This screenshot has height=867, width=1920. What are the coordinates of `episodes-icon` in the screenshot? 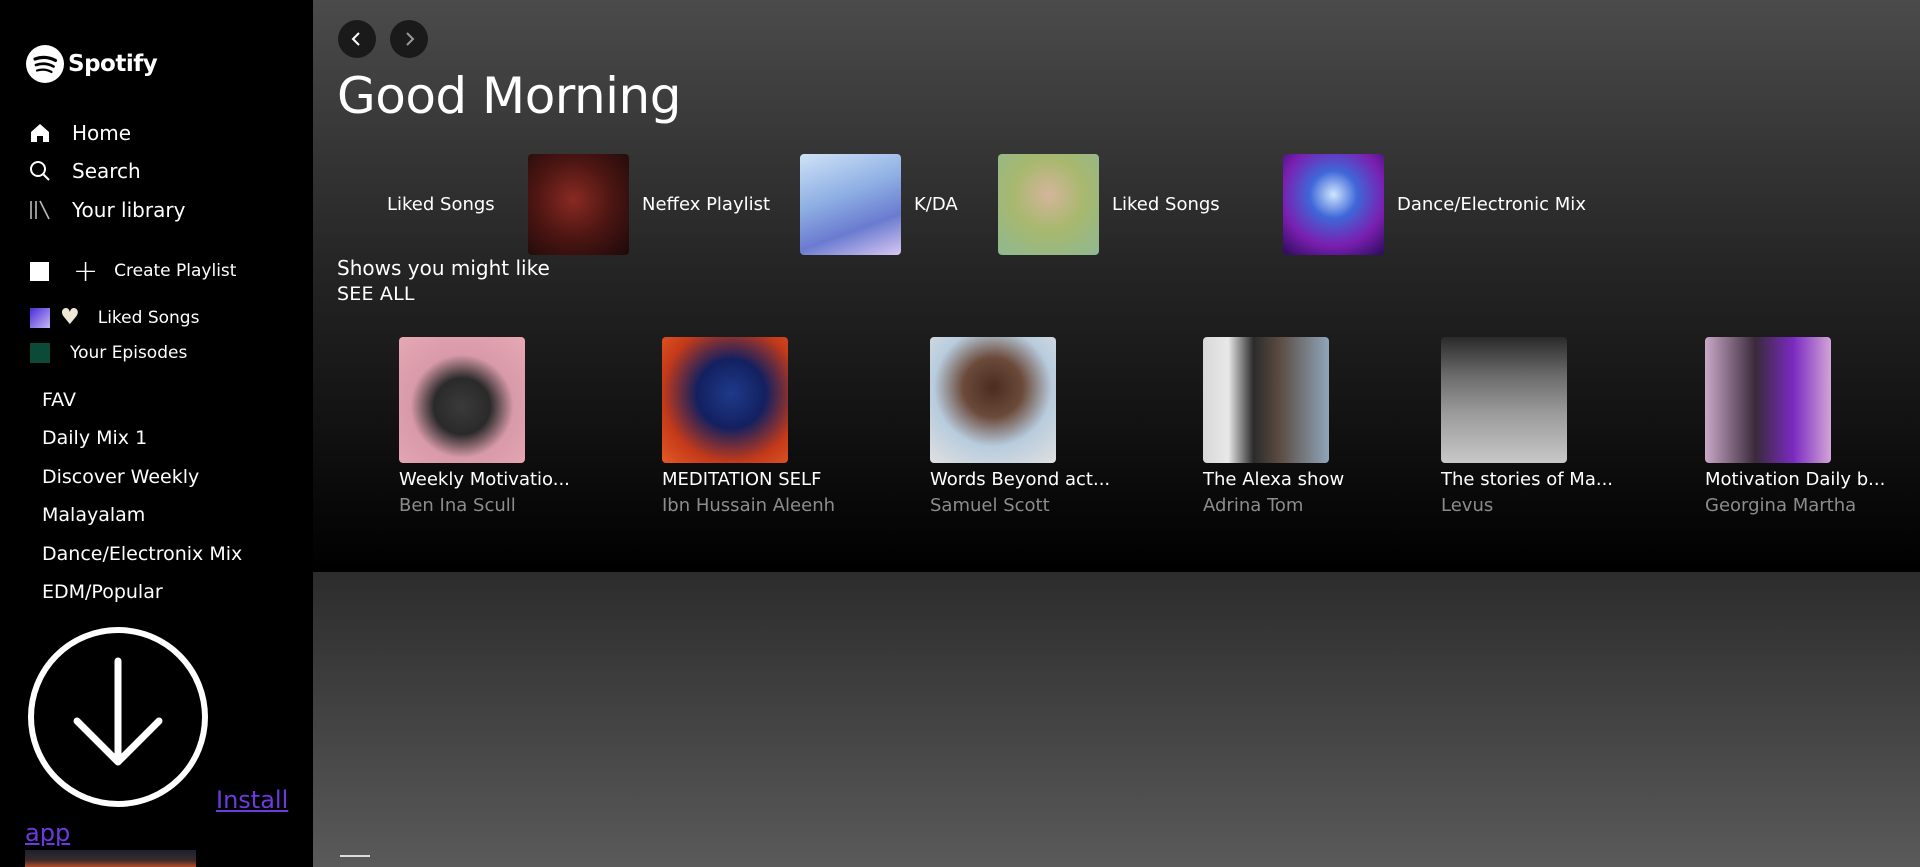 It's located at (40, 353).